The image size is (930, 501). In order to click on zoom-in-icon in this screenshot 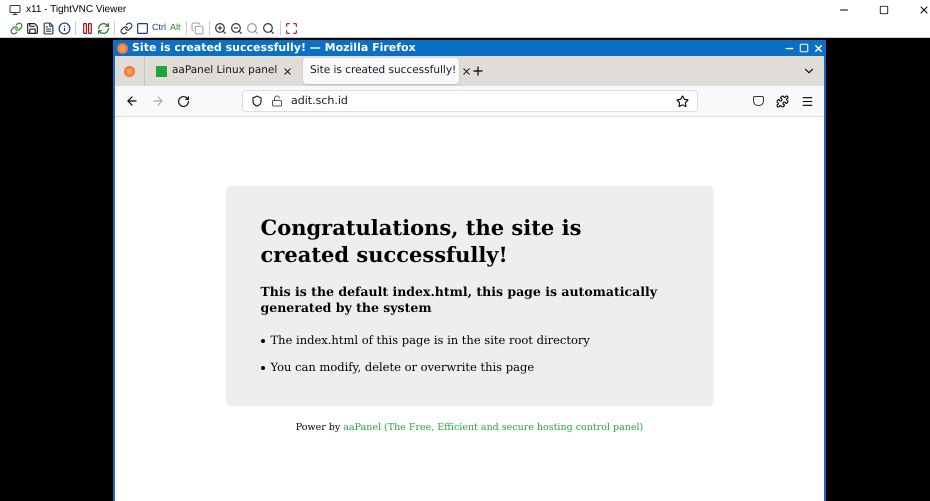, I will do `click(220, 28)`.